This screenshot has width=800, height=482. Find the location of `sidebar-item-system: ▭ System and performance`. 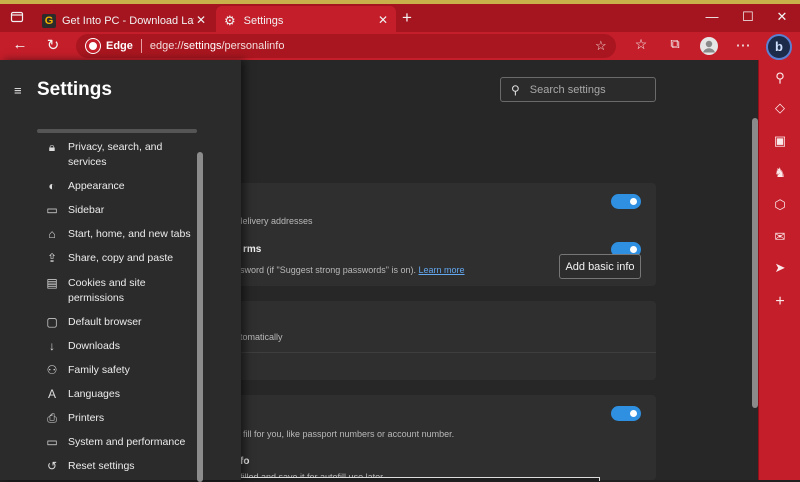

sidebar-item-system: ▭ System and performance is located at coordinates (120, 442).